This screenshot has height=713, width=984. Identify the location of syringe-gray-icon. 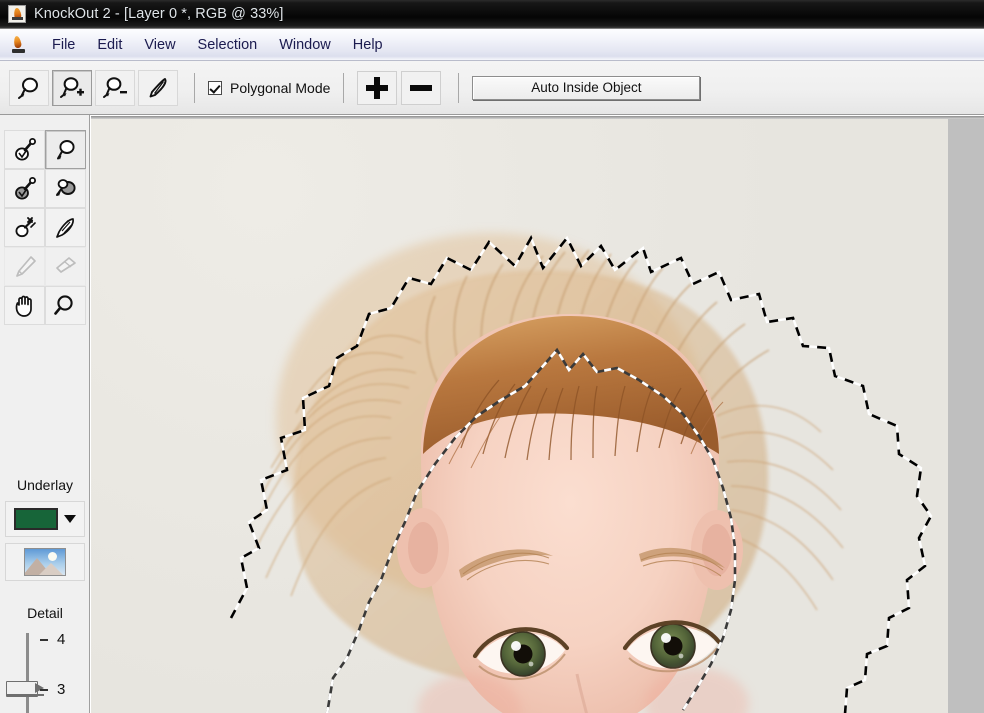
(25, 187).